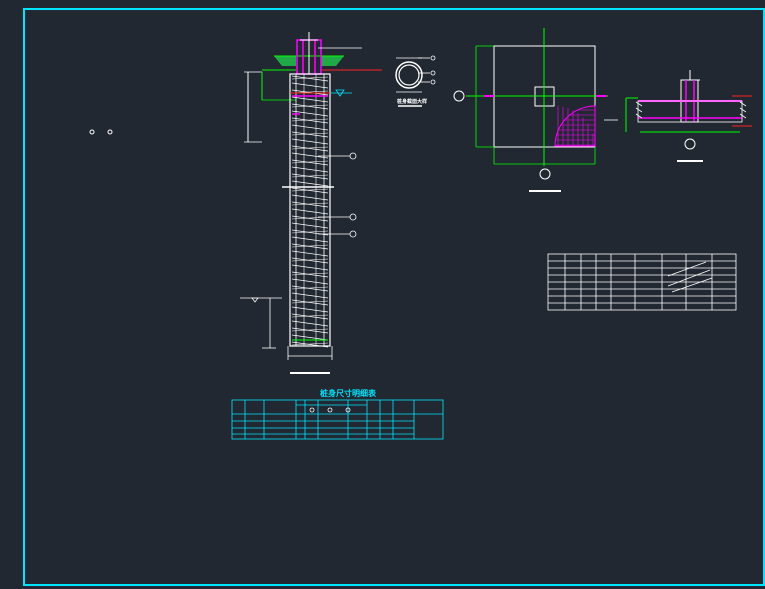 This screenshot has width=765, height=589. What do you see at coordinates (678, 116) in the screenshot?
I see `cap-detail` at bounding box center [678, 116].